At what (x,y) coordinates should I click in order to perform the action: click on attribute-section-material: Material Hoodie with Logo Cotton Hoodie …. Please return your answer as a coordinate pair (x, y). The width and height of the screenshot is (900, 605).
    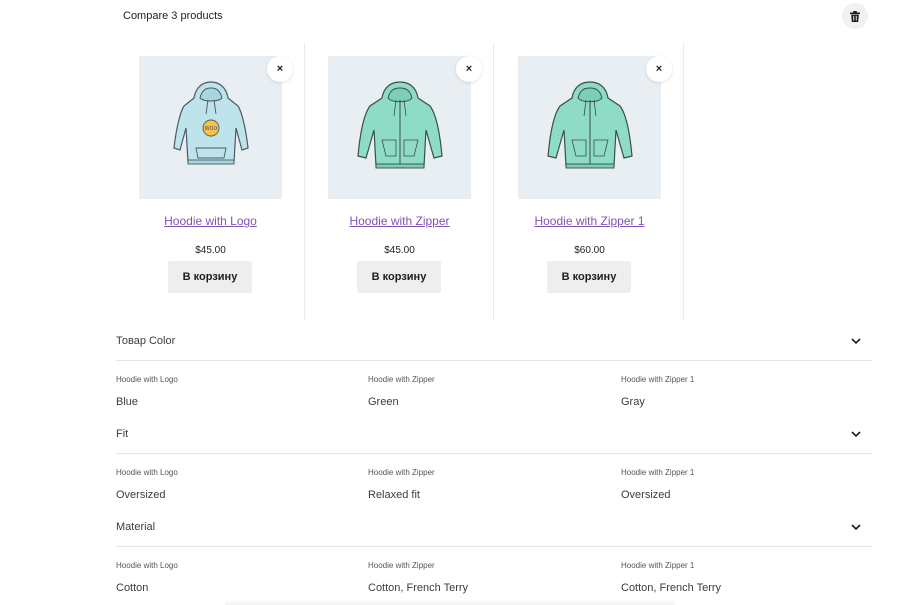
    Looking at the image, I should click on (494, 553).